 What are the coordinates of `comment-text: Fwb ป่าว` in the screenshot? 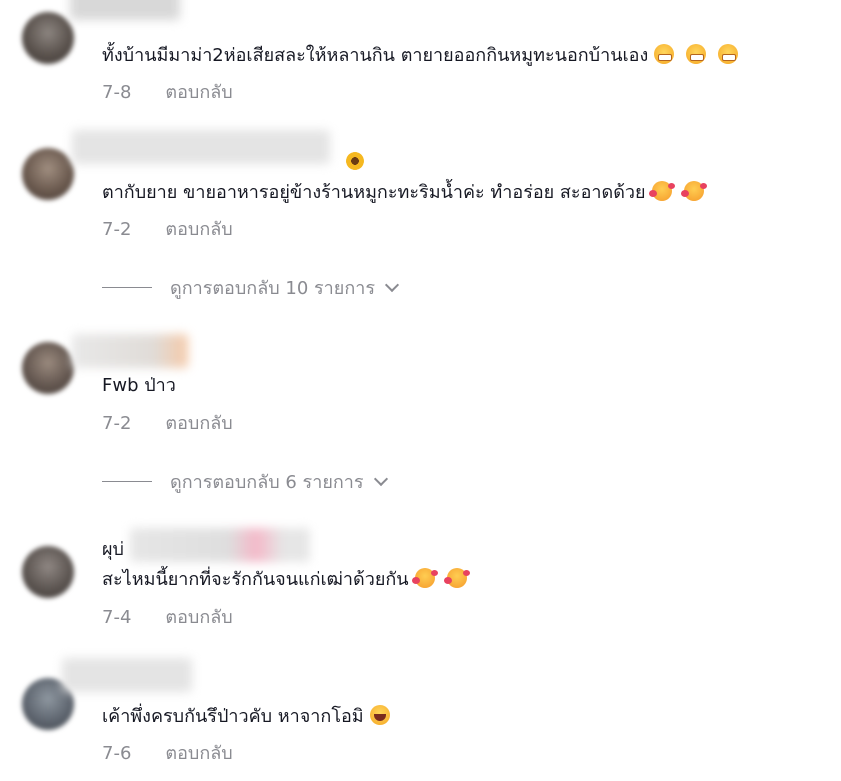 It's located at (139, 385).